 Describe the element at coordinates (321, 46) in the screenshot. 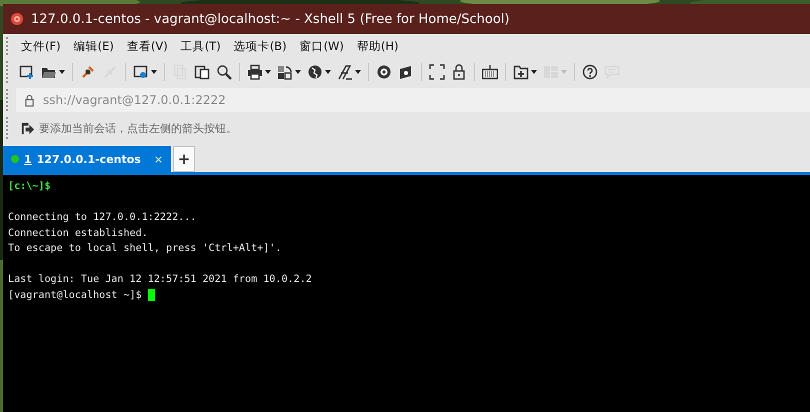

I see `menu-item: 窗口(W)` at that location.